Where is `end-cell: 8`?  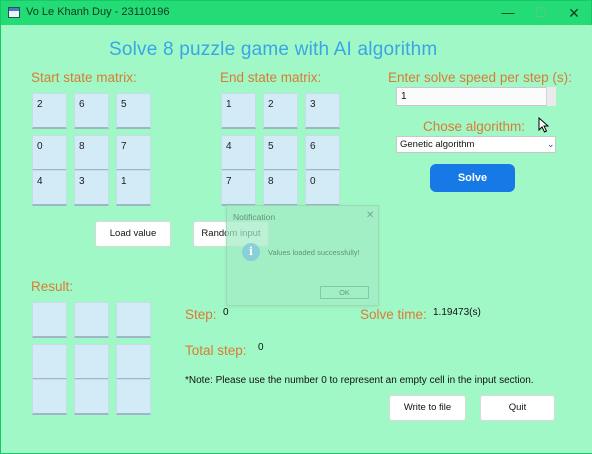 end-cell: 8 is located at coordinates (280, 188).